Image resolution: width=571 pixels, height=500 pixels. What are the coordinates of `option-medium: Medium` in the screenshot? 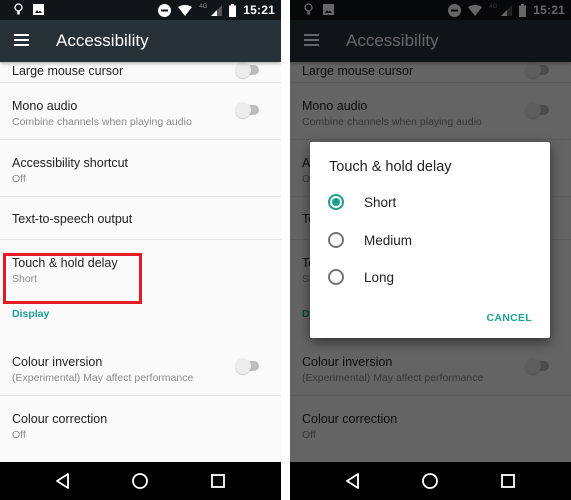 It's located at (370, 240).